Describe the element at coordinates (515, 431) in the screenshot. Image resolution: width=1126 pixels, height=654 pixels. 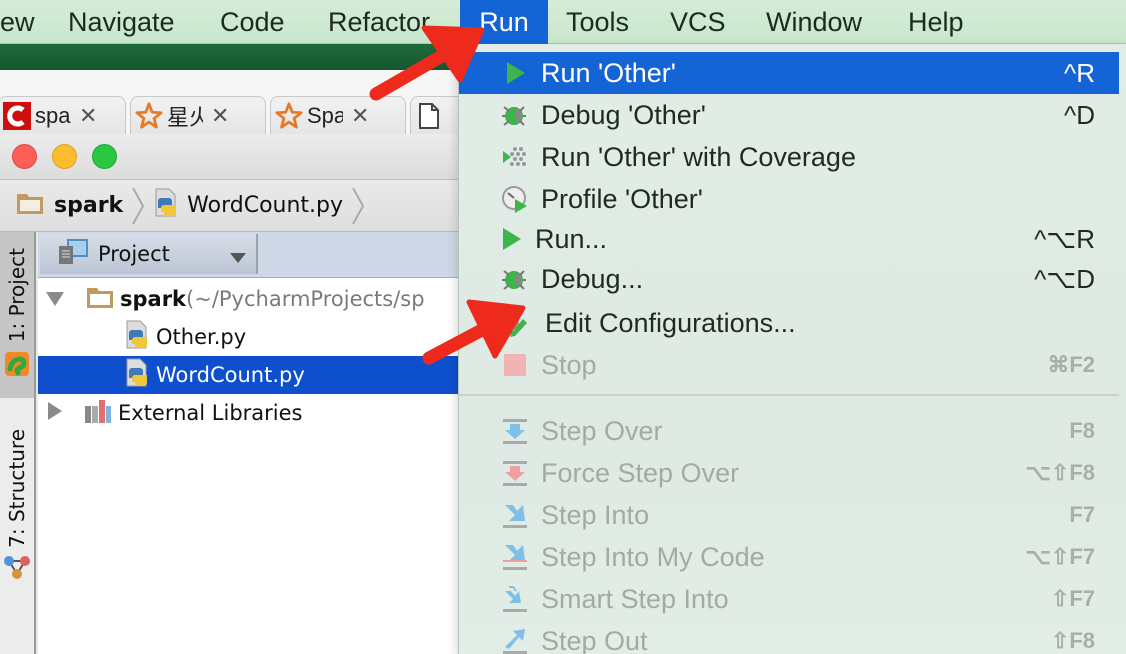
I see `step-over-icon` at that location.